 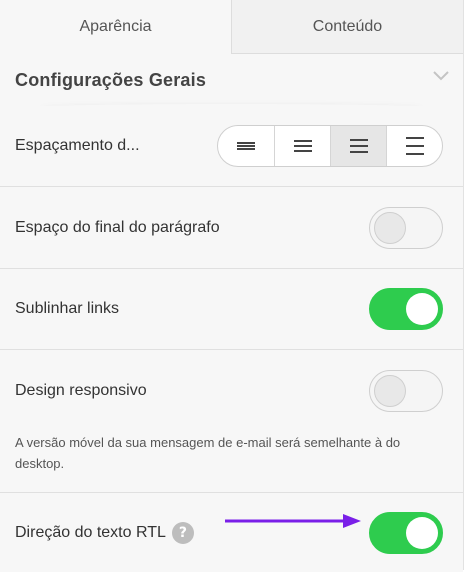 I want to click on underline-links-toggle, so click(x=406, y=309).